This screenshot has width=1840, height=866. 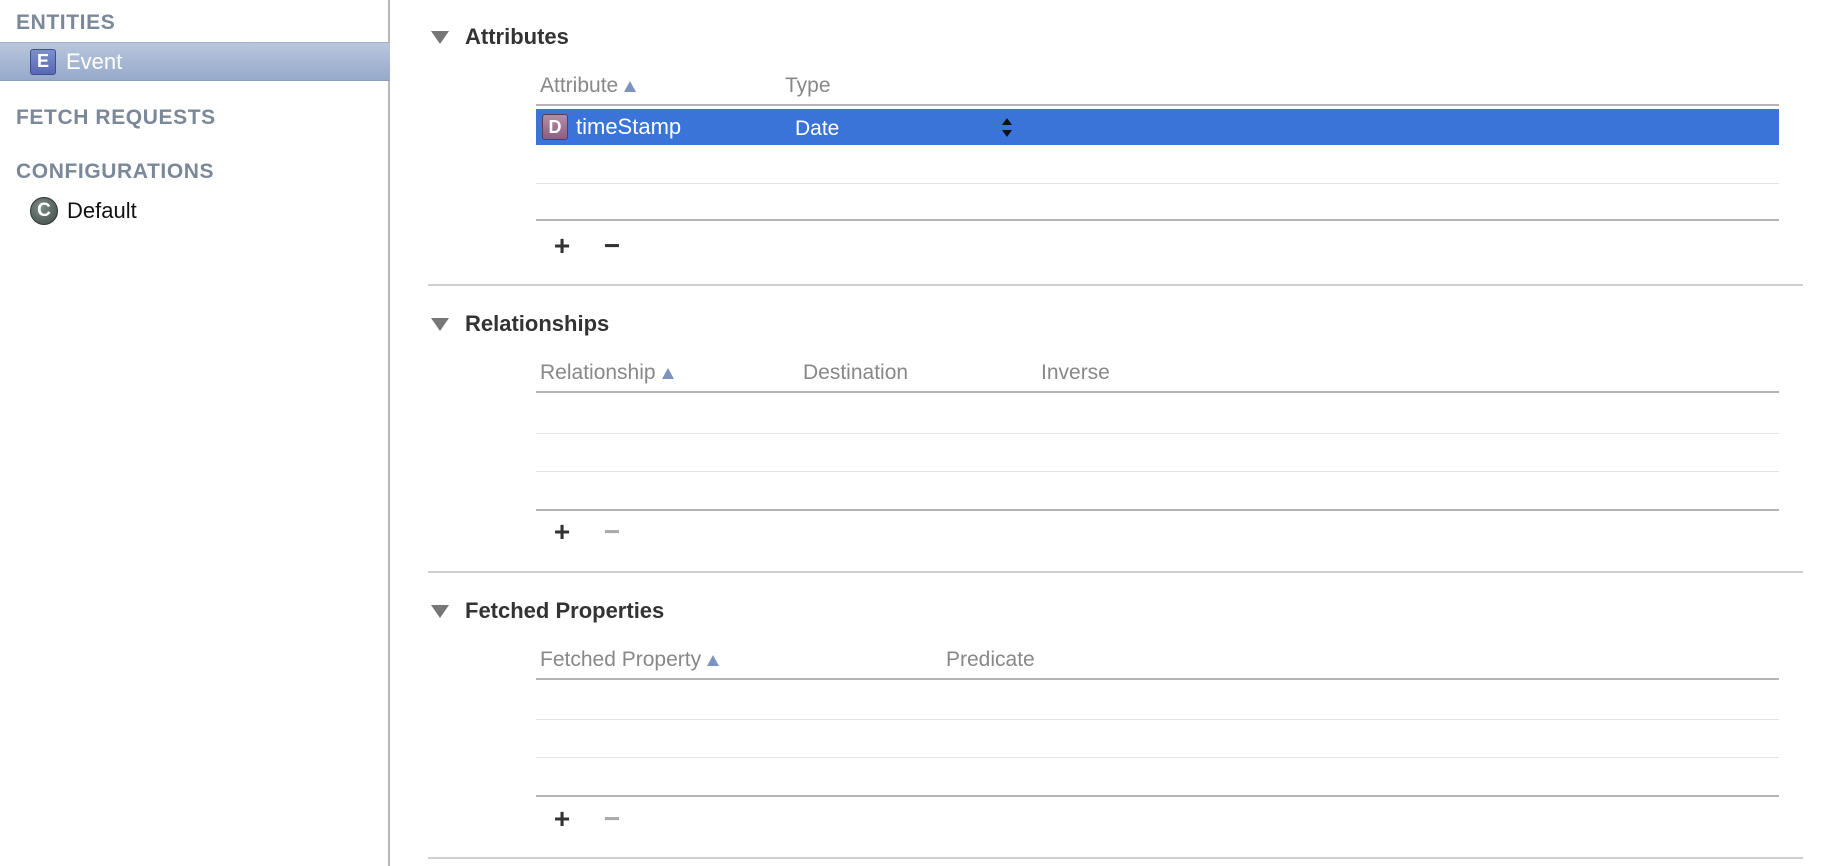 I want to click on fetched-properties-header: Fetched Properties, so click(x=546, y=611).